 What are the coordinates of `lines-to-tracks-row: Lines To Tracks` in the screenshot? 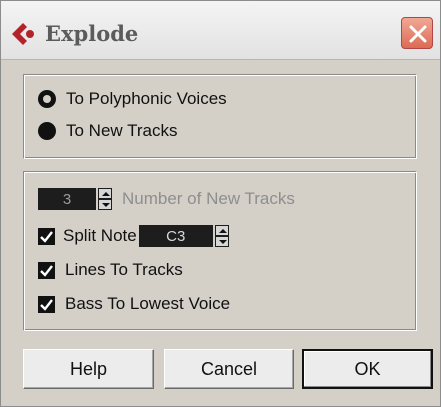 It's located at (110, 270).